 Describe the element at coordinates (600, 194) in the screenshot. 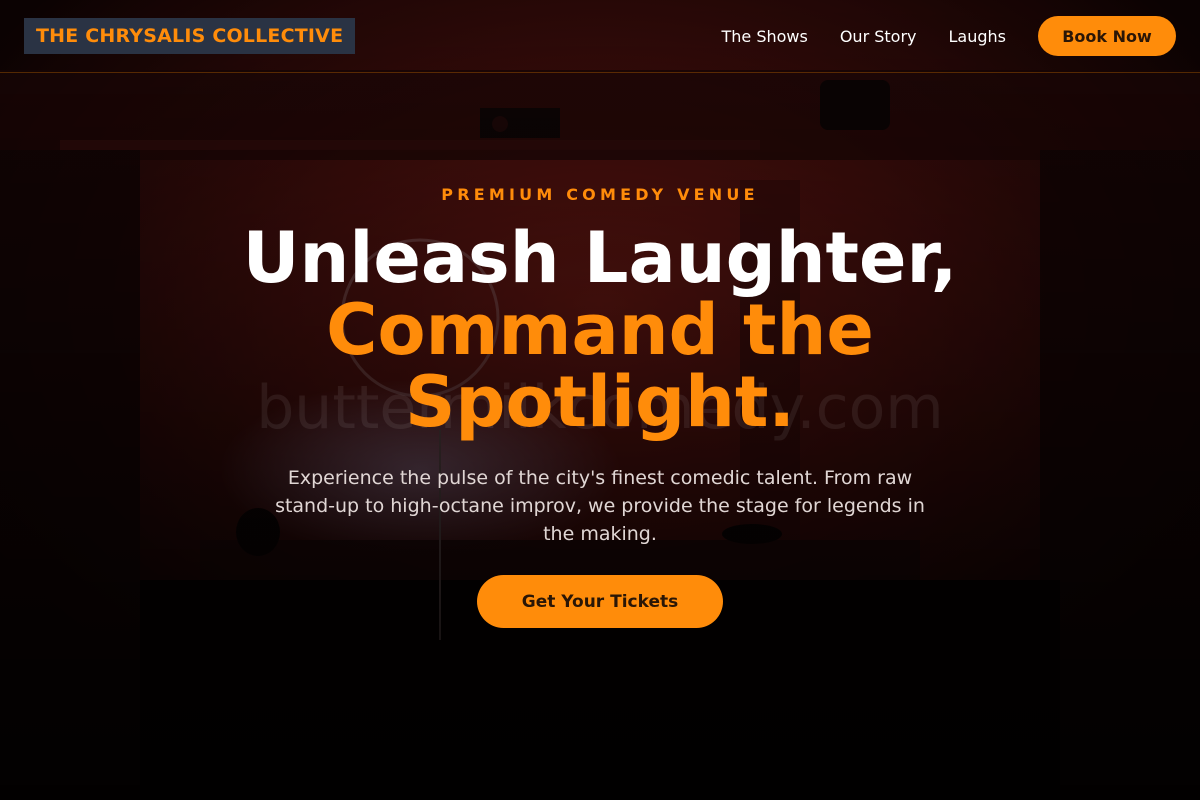

I see `hero-eyebrow: PREMIUM COMEDY VENUE` at that location.